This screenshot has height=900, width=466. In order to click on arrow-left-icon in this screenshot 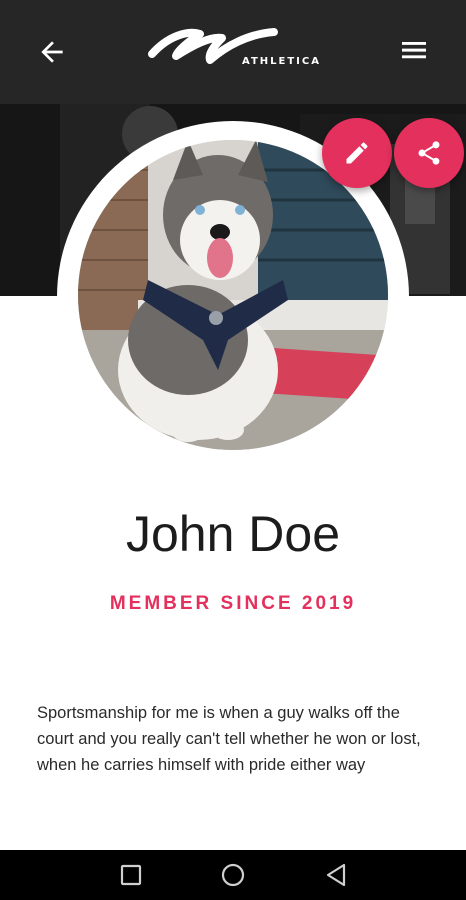, I will do `click(52, 52)`.